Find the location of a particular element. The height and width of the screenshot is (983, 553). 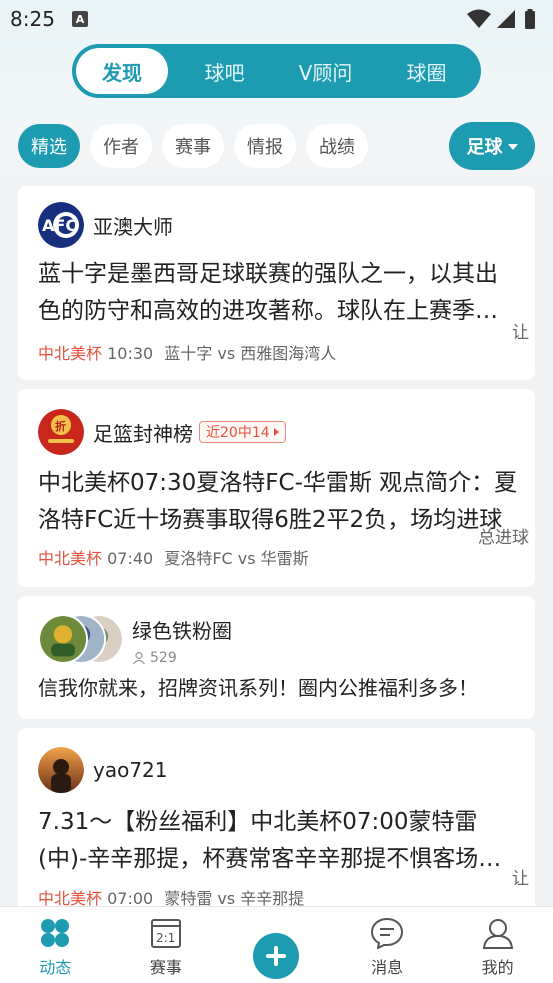

chip-authors: 作者 is located at coordinates (121, 146).